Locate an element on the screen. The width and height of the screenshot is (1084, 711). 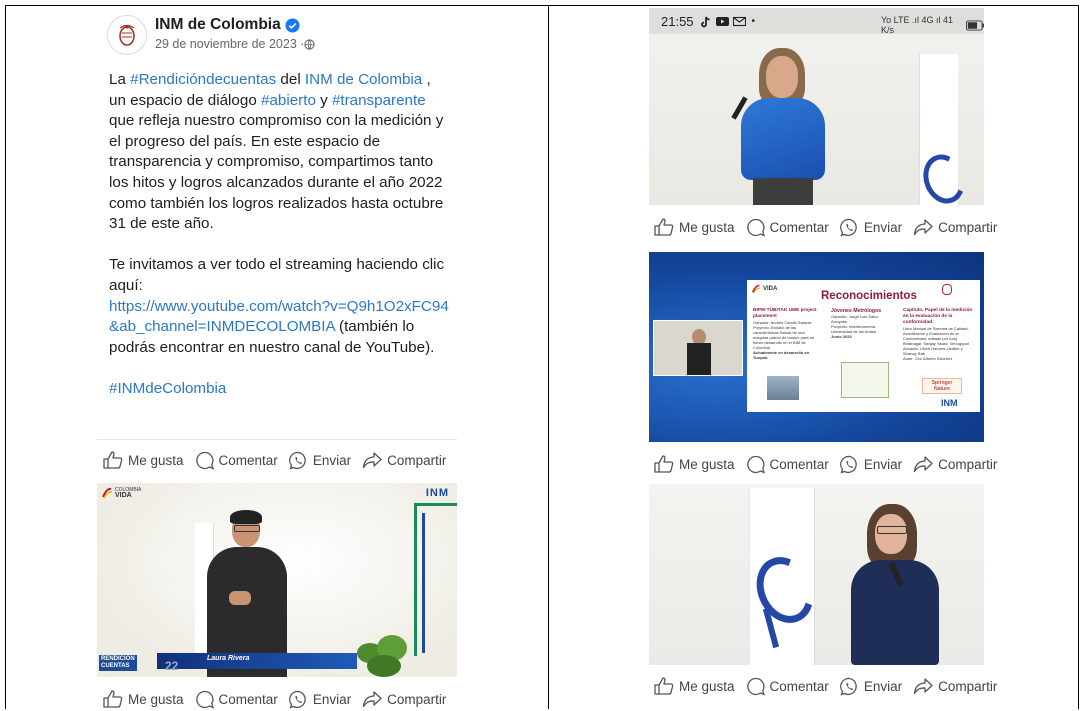
post-date-row: 29 de noviembre de 2023 · is located at coordinates (235, 44).